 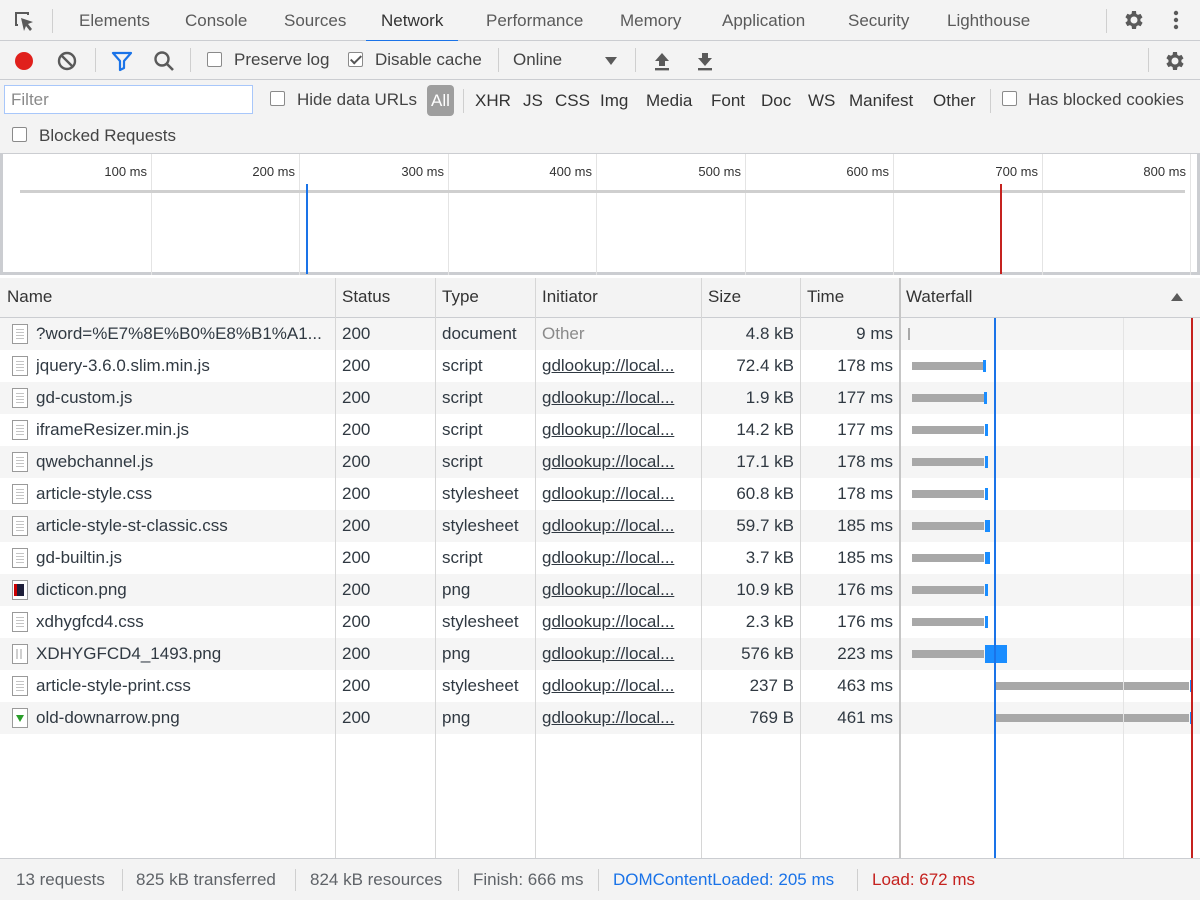 I want to click on type-filter-all: All, so click(x=440, y=100).